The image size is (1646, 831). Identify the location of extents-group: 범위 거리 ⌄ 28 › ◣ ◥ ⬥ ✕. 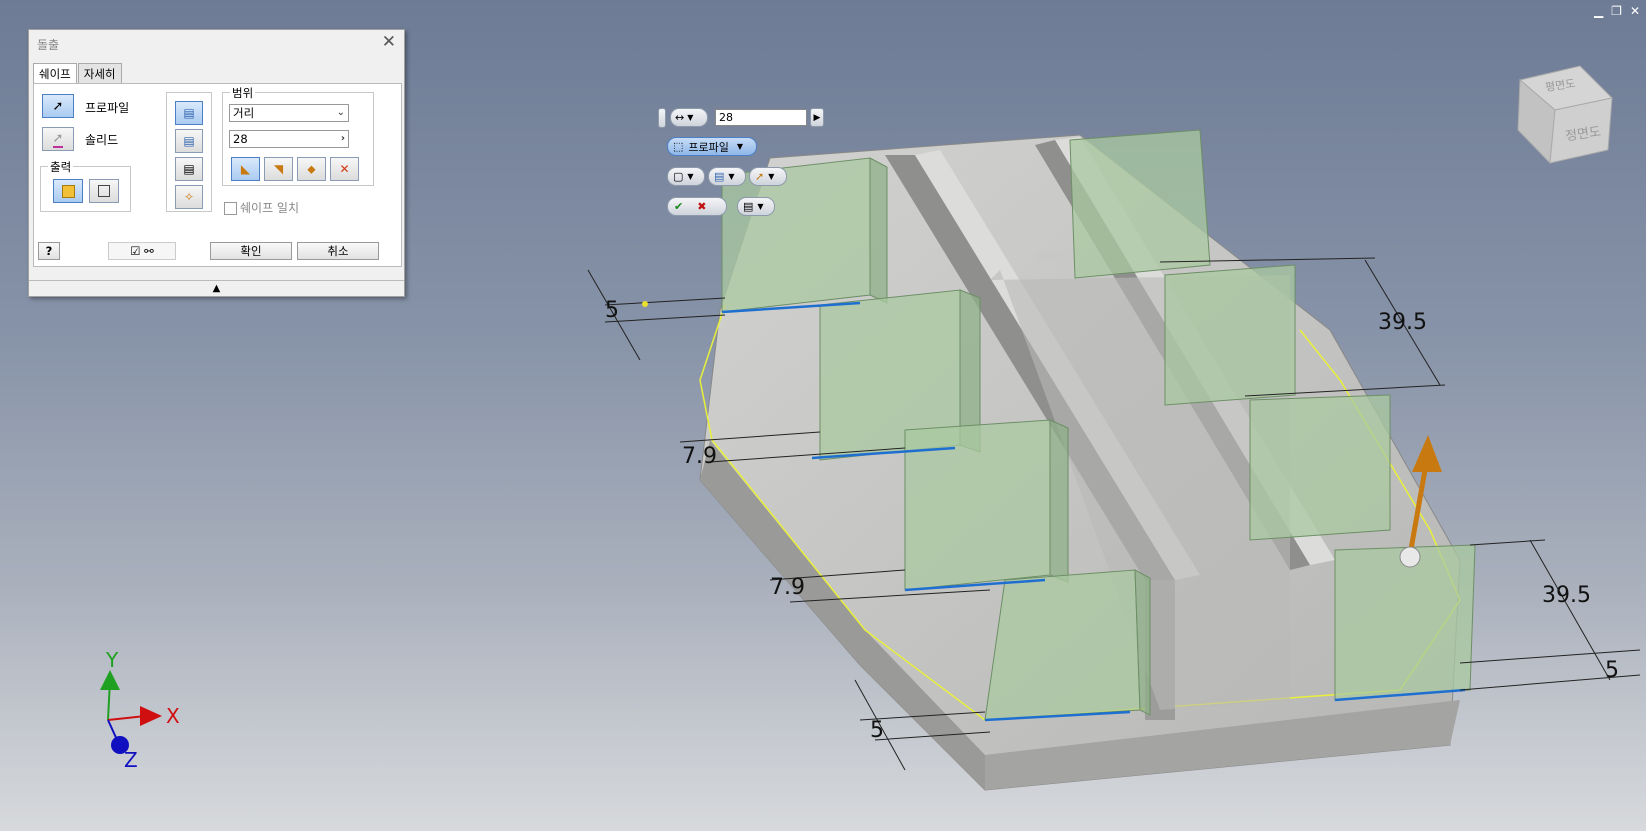
(298, 135).